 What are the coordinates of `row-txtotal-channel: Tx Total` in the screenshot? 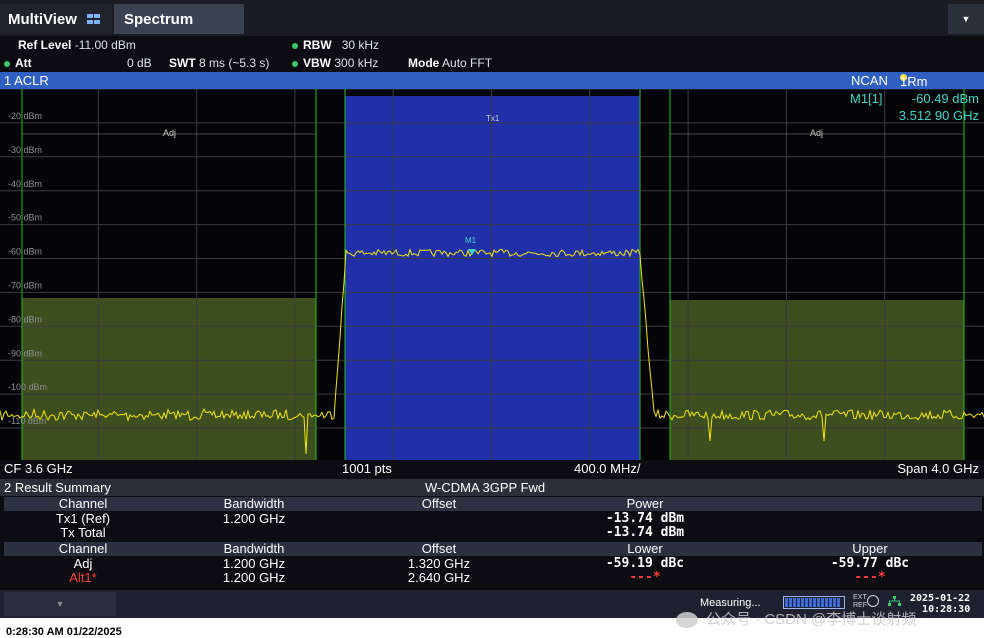 It's located at (83, 532).